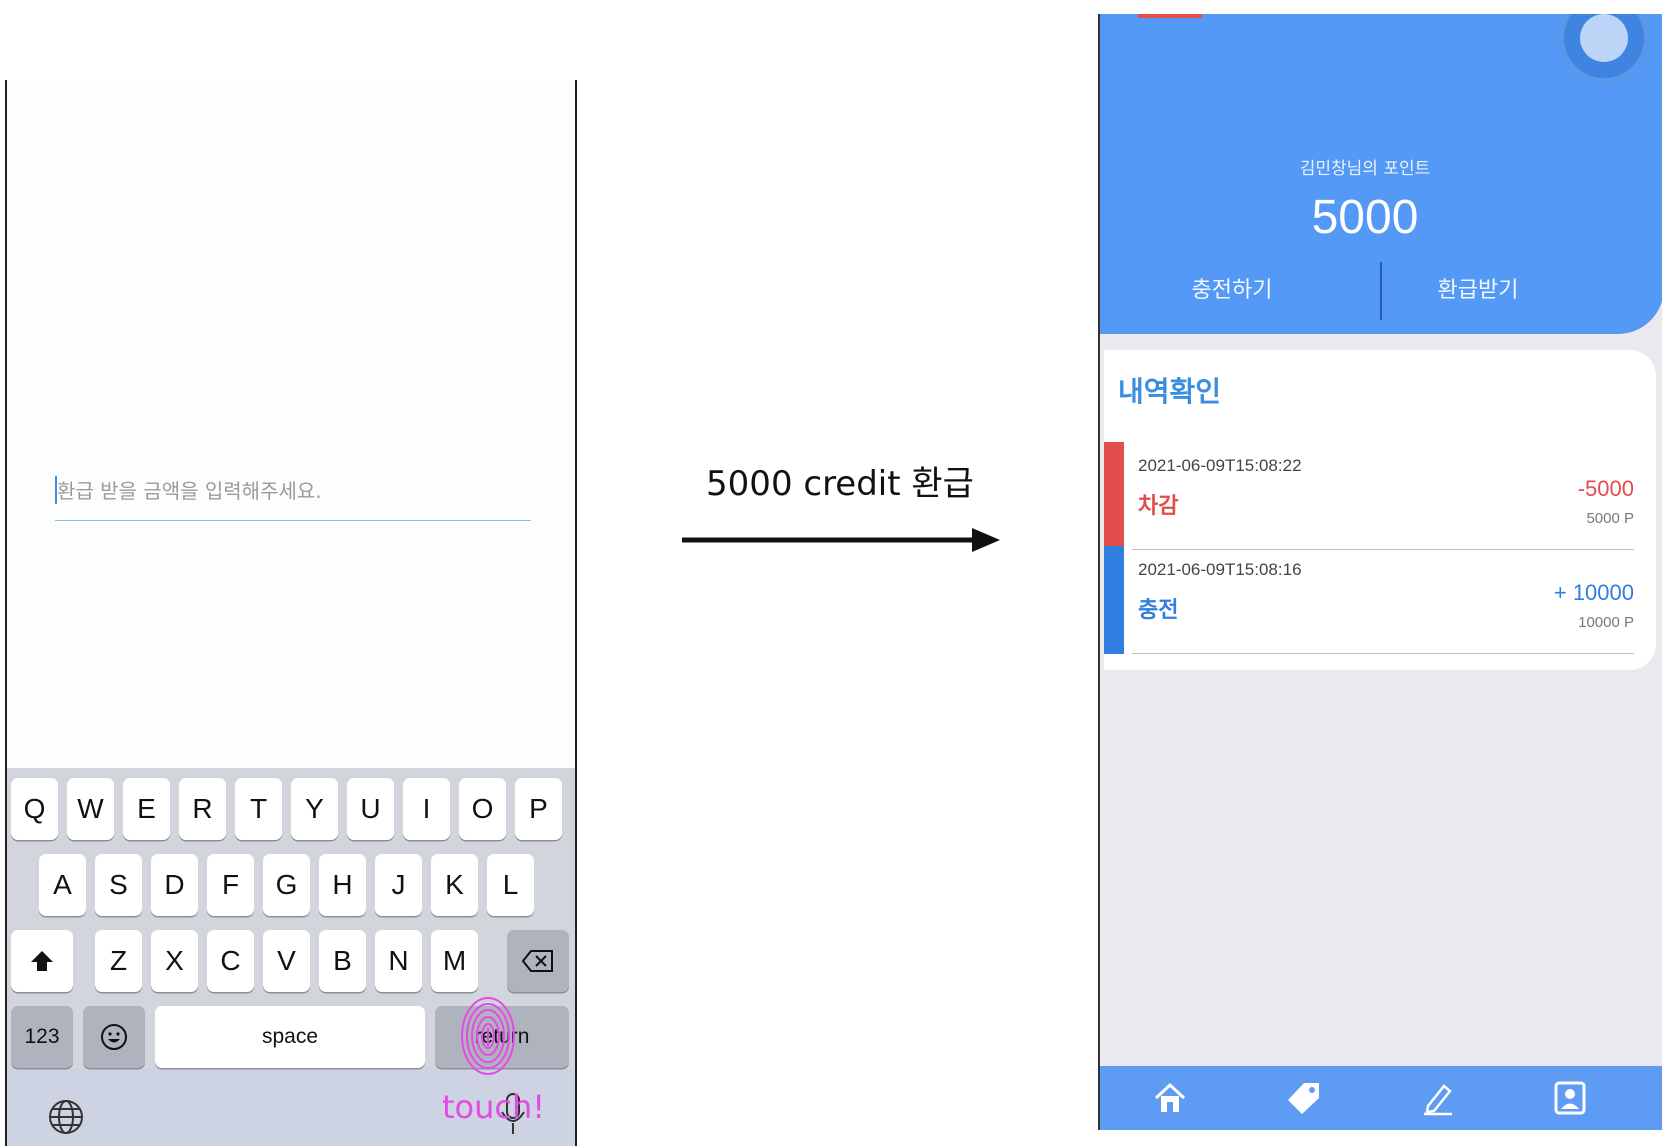  I want to click on transaction-row: 2021-06-09T15:08:16 충전 + 10000 10000 P, so click(1369, 600).